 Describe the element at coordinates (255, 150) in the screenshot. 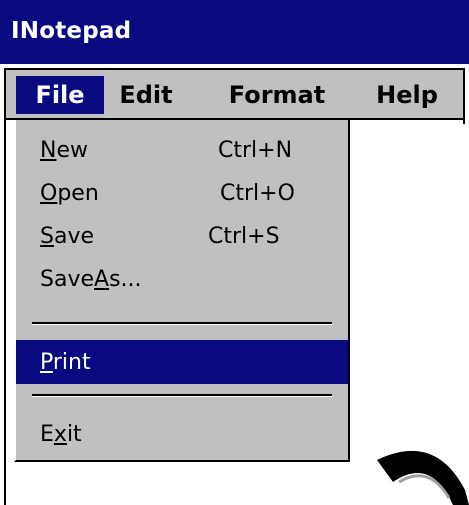

I see `menu-item-shortcut: Ctrl+N` at that location.